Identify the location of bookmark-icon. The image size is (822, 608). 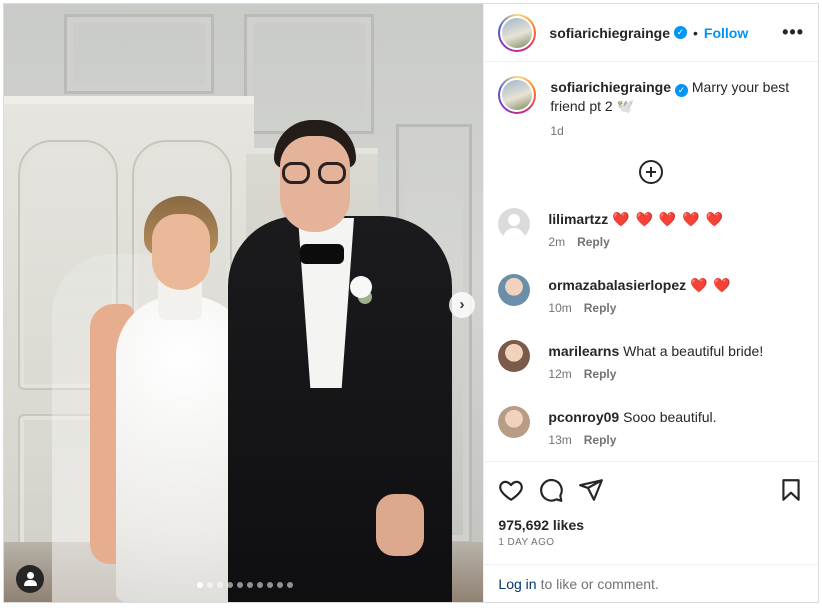
(791, 490).